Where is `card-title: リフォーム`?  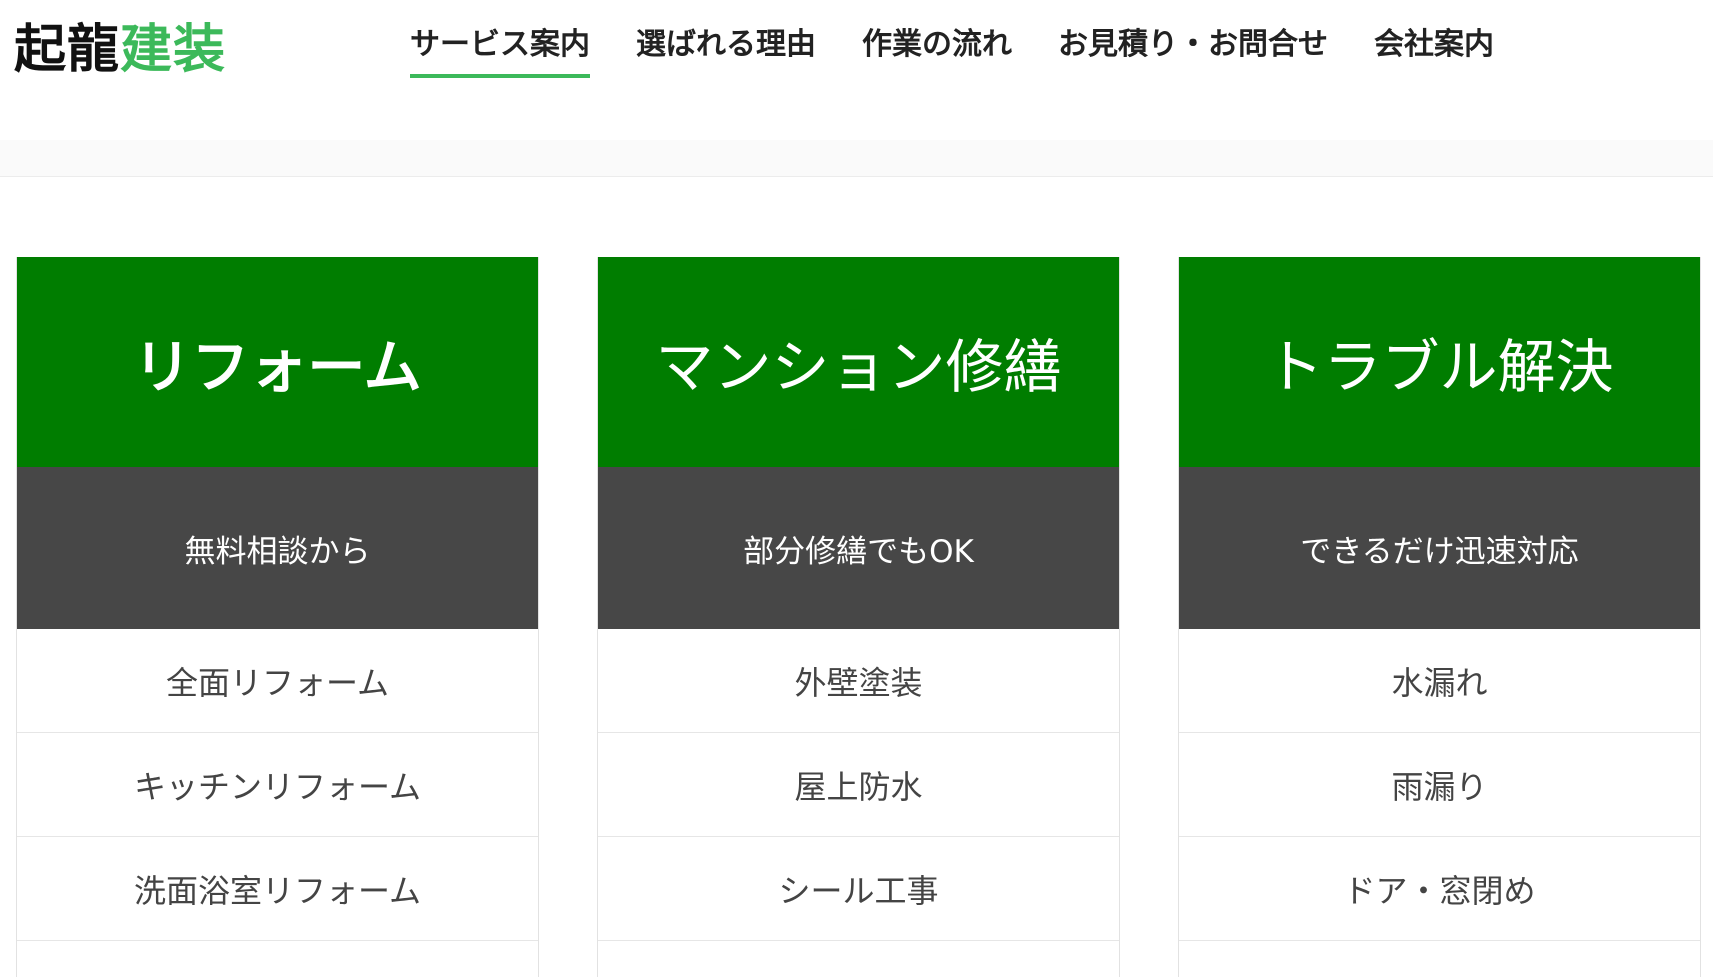
card-title: リフォーム is located at coordinates (277, 362).